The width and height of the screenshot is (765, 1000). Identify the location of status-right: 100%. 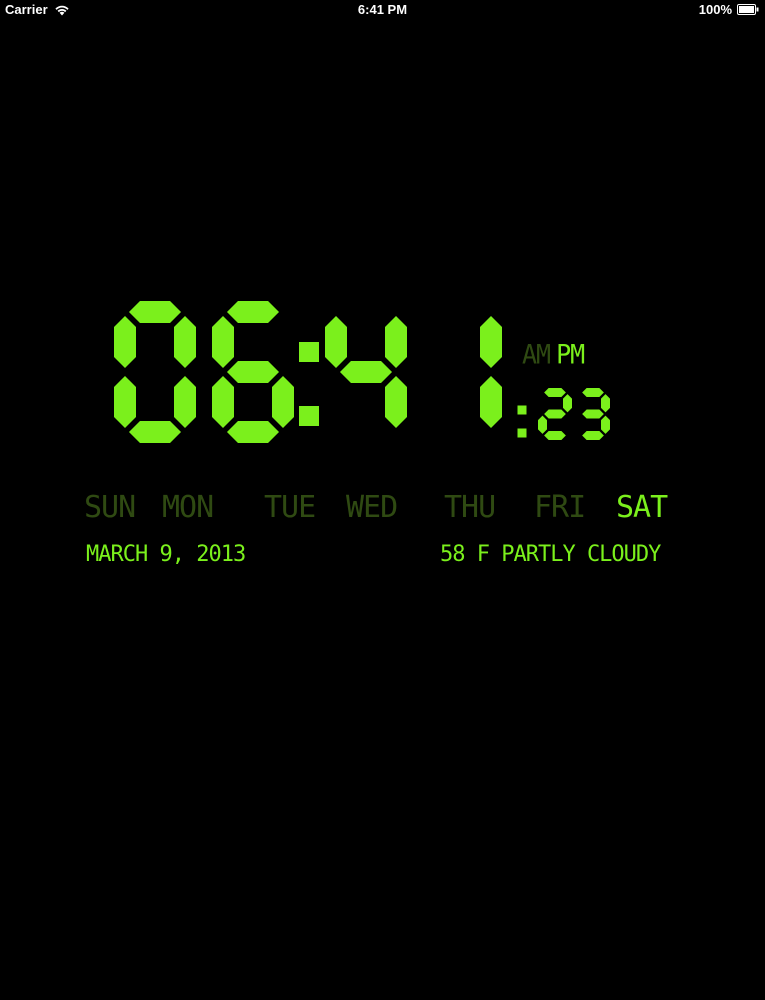
(729, 9).